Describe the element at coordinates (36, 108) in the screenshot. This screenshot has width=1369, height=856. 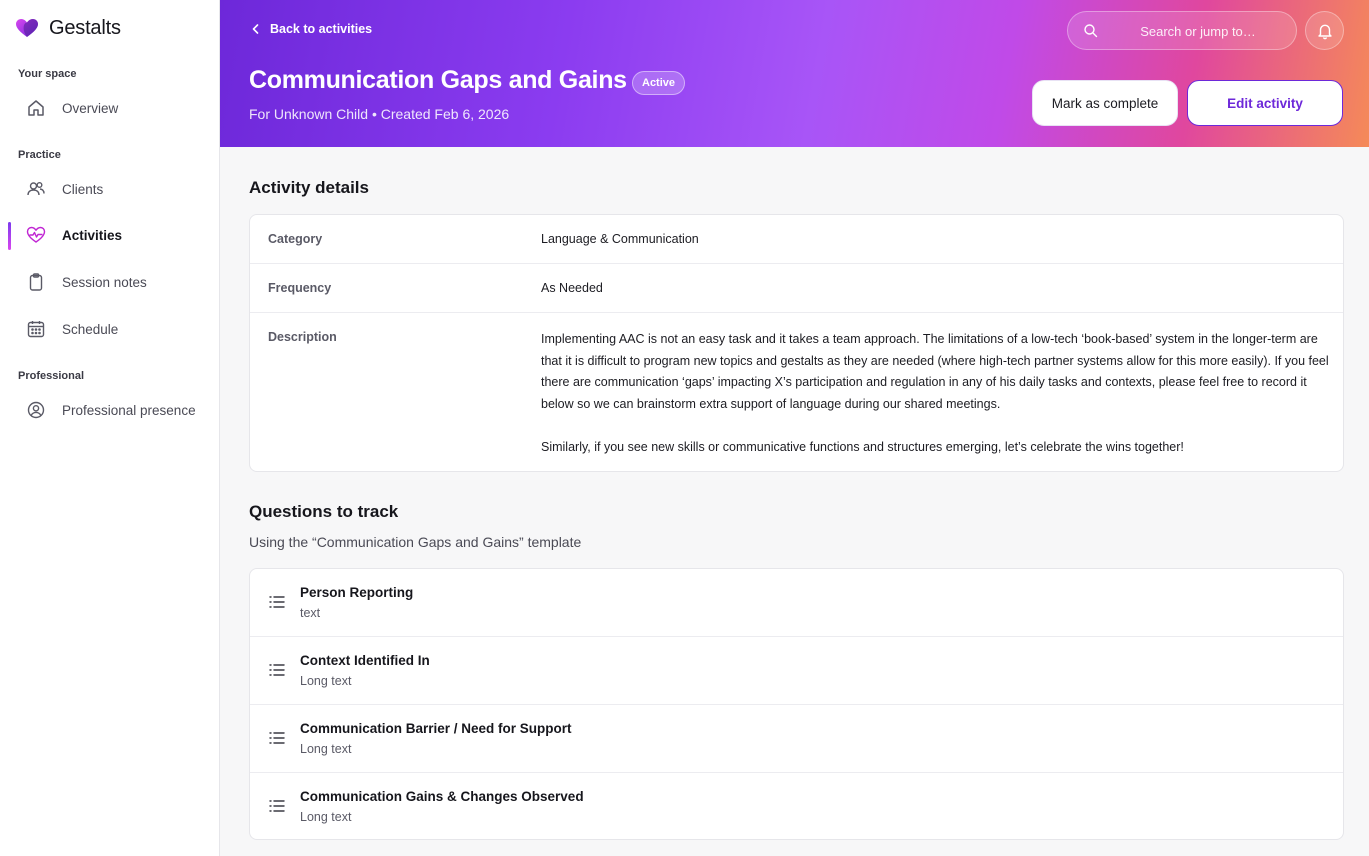
I see `home-icon` at that location.